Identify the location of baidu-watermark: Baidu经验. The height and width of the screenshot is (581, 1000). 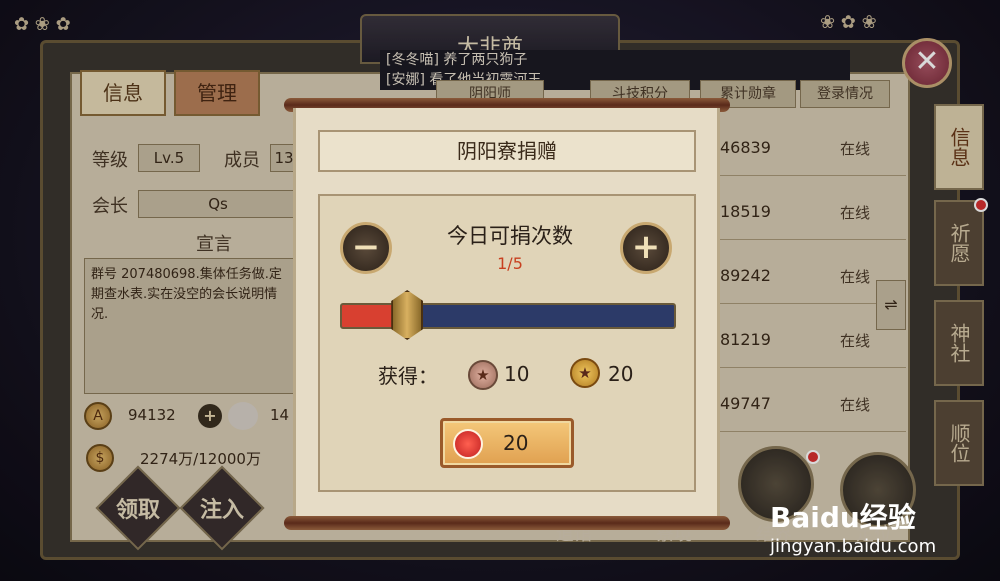
(843, 517).